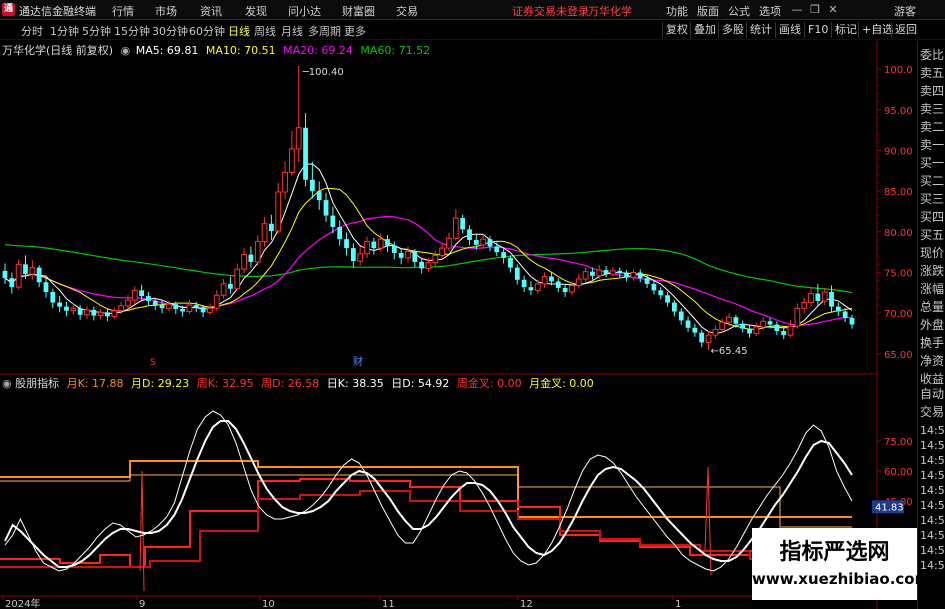 The height and width of the screenshot is (609, 945). What do you see at coordinates (845, 30) in the screenshot?
I see `mark-button: 标记` at bounding box center [845, 30].